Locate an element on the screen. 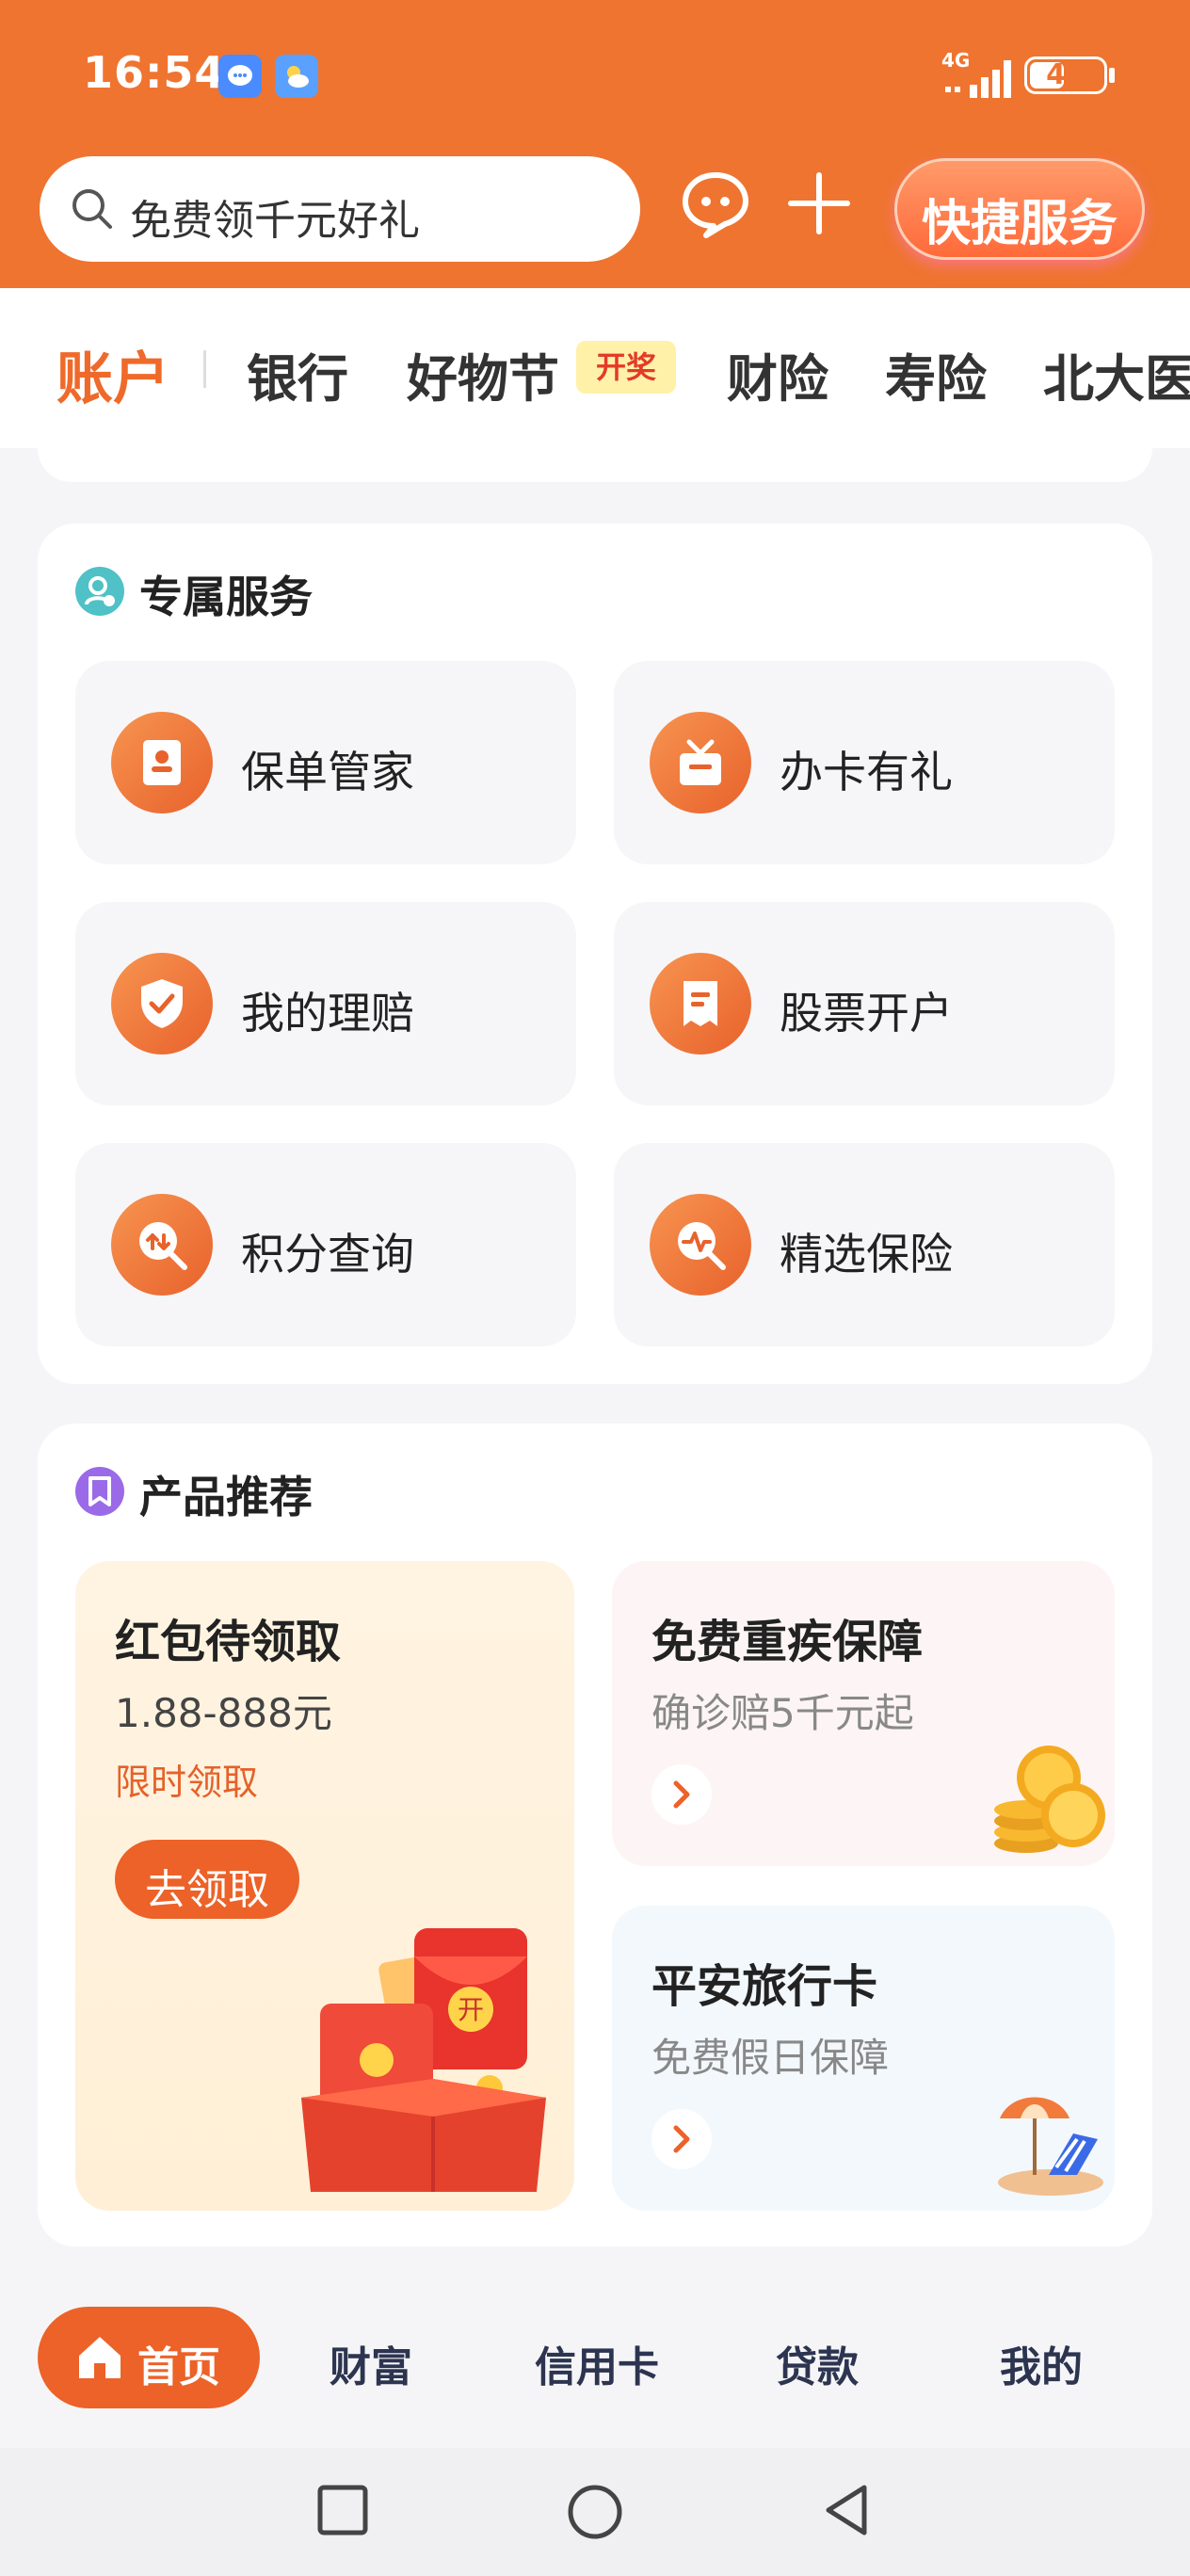  service-label: 我的理赔 is located at coordinates (327, 1013).